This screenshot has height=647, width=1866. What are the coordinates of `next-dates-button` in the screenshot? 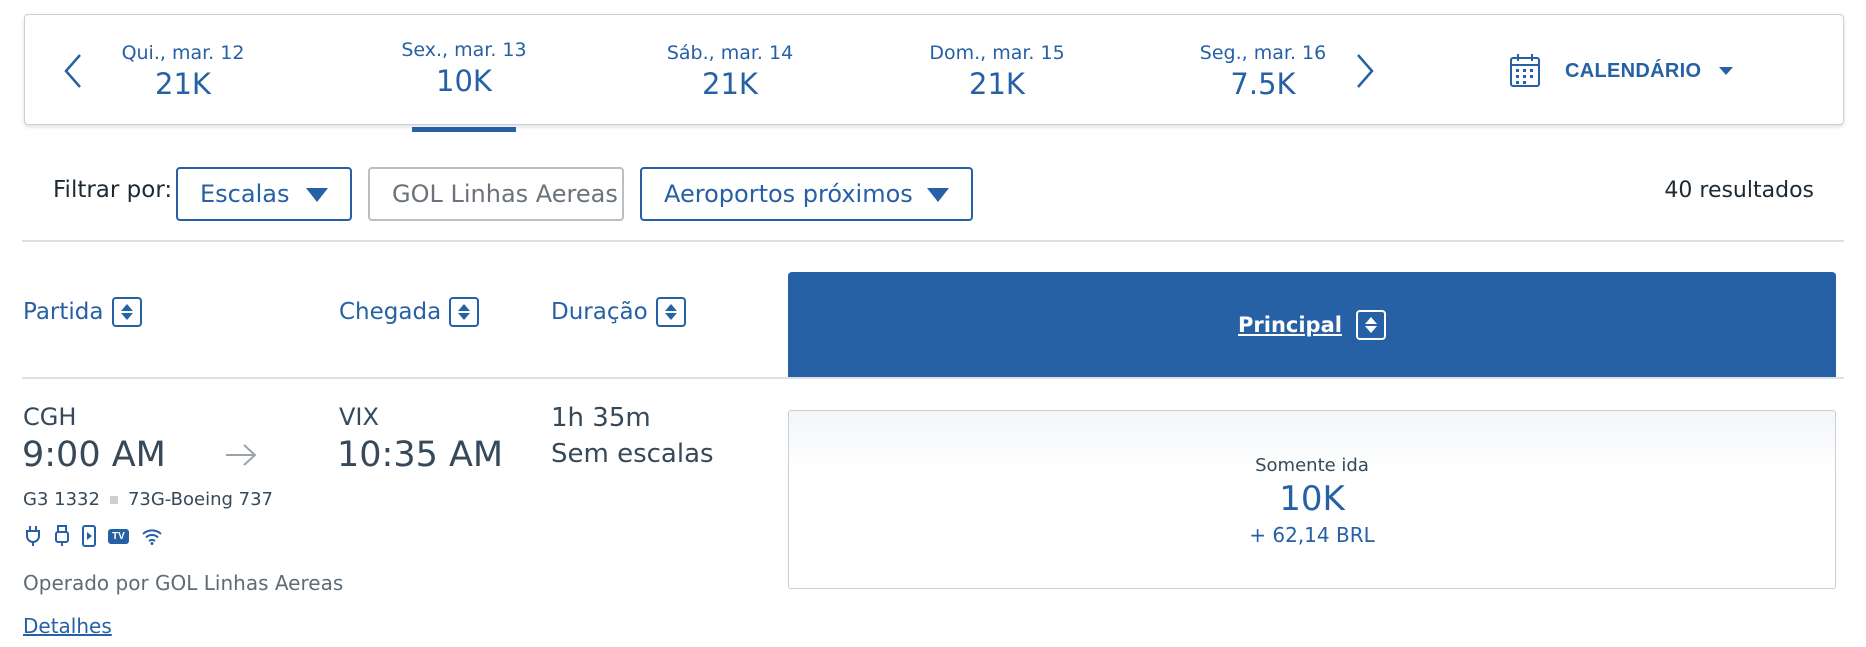 It's located at (1365, 71).